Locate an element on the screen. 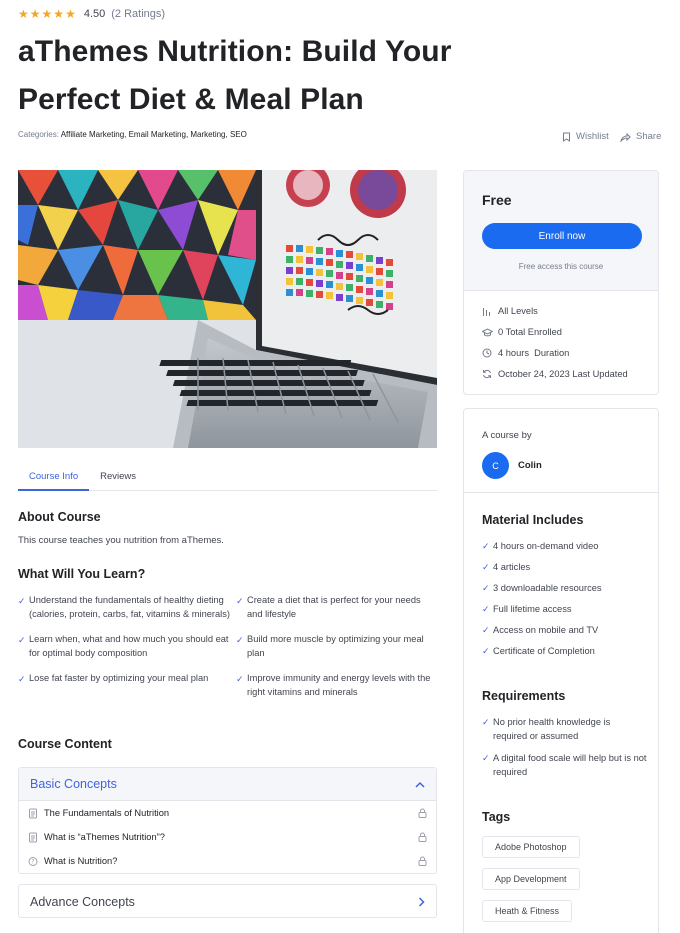 This screenshot has height=933, width=680. learn-heading: What Will You Learn? is located at coordinates (82, 574).